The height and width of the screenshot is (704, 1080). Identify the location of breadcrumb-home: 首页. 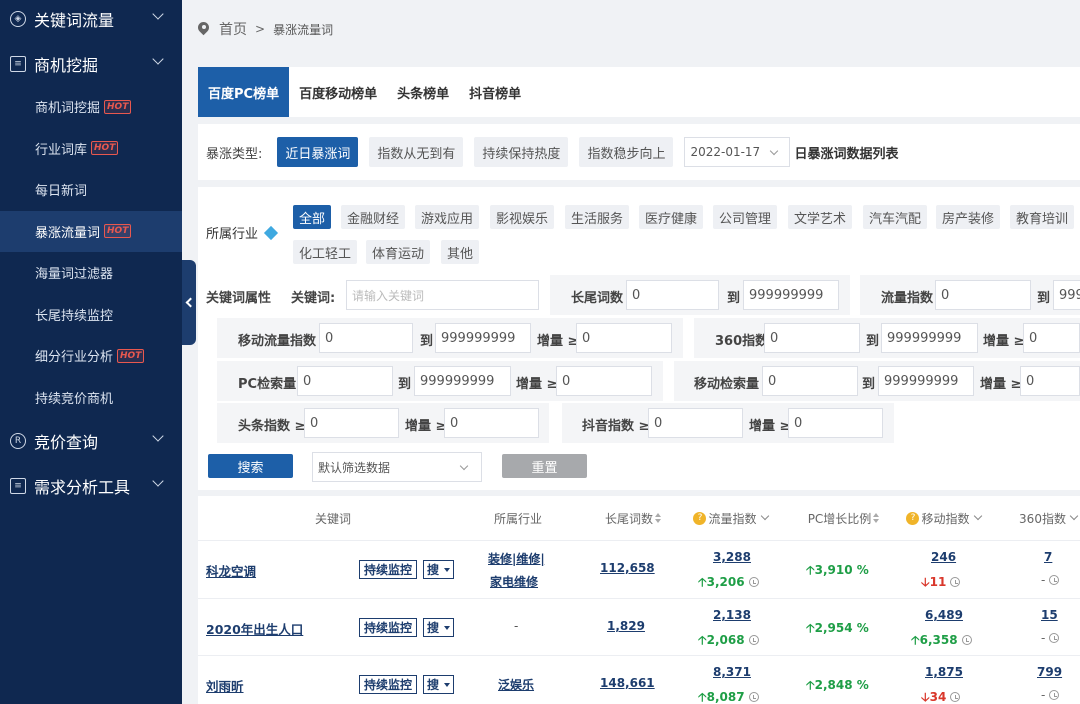
(233, 29).